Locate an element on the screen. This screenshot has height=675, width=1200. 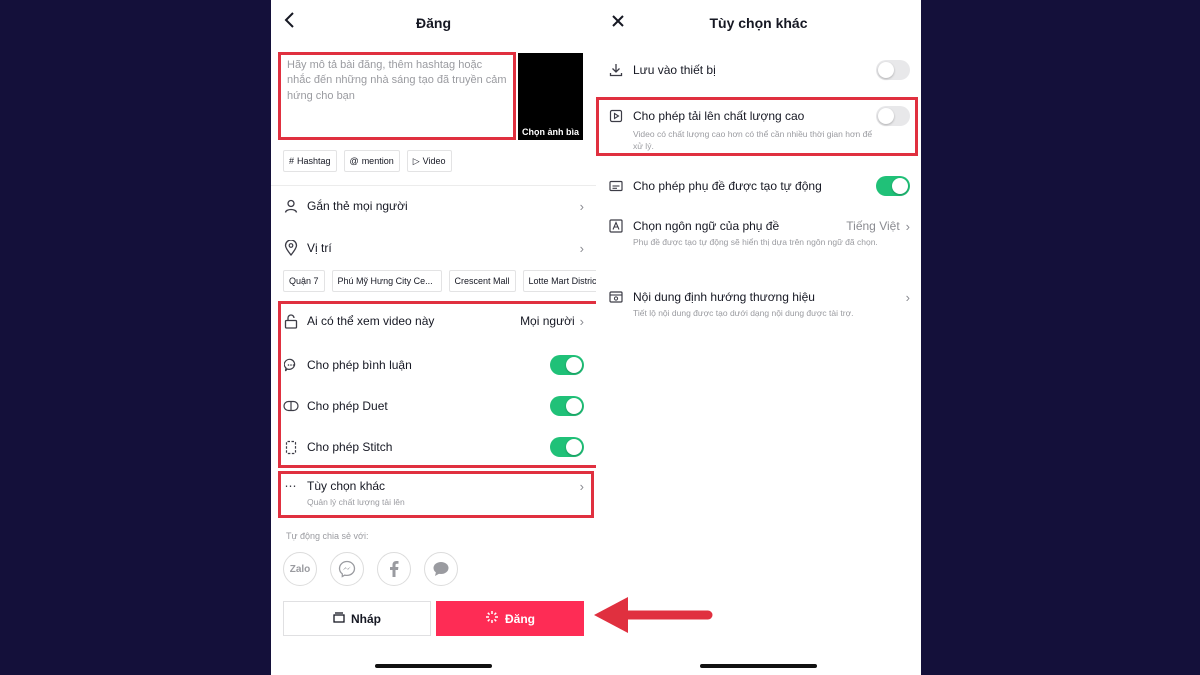
page-title: Tùy chọn khác is located at coordinates (758, 23).